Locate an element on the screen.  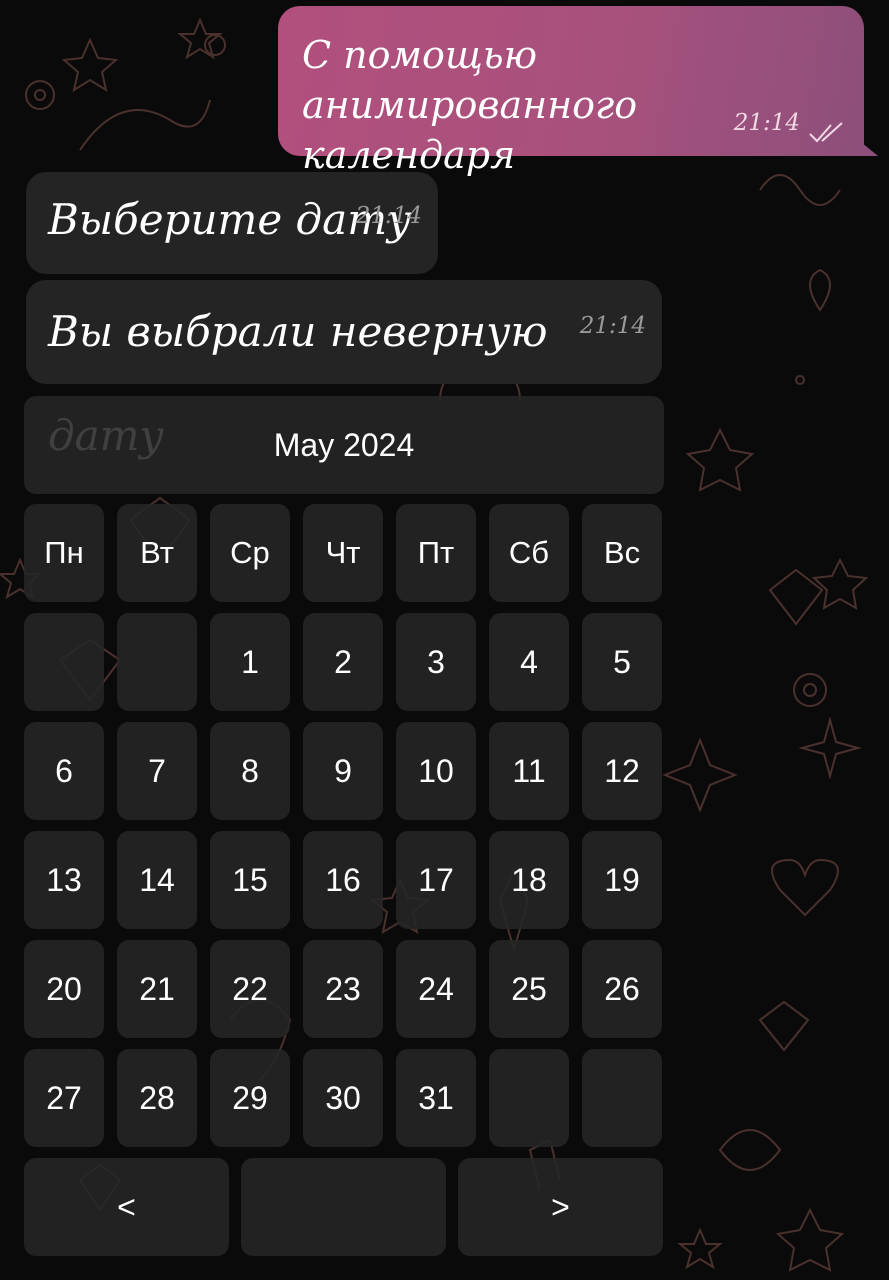
calendar-day-button: 5 is located at coordinates (622, 662).